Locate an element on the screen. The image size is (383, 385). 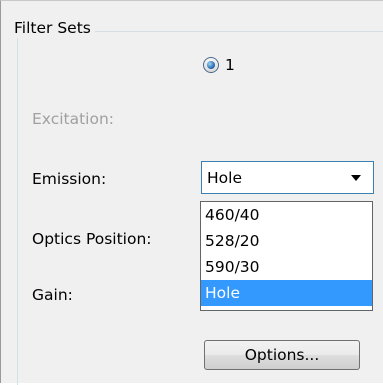
filter-set-radio-label: 1 is located at coordinates (230, 65).